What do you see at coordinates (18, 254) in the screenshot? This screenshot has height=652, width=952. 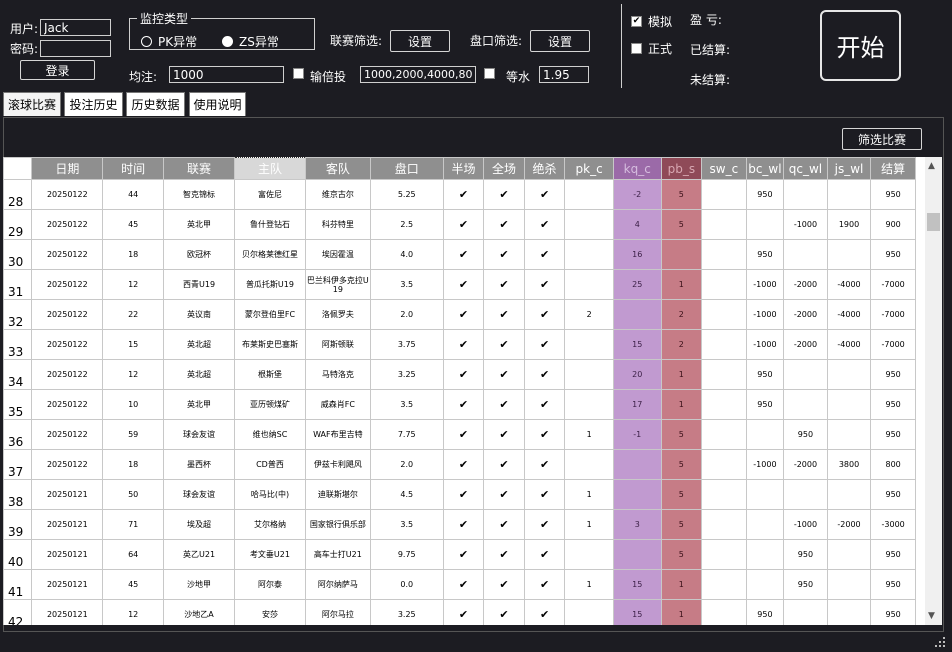 I see `row-number: 30` at bounding box center [18, 254].